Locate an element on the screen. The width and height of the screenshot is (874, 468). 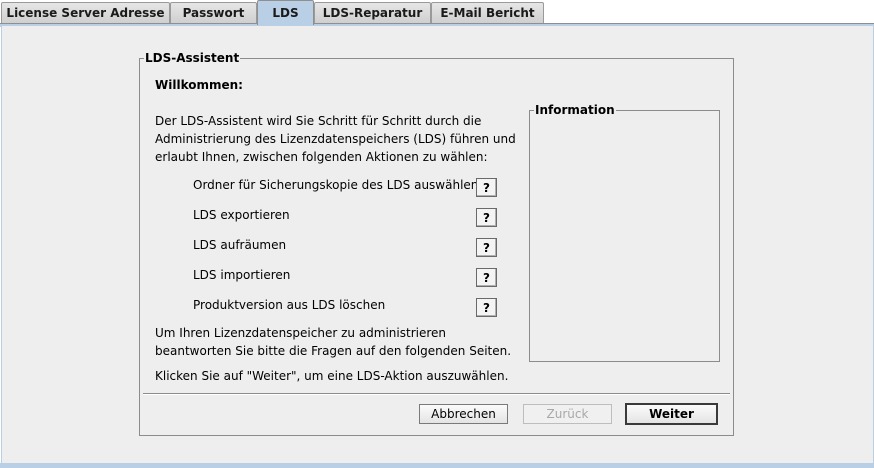
help-button-delete-version: ? is located at coordinates (486, 307).